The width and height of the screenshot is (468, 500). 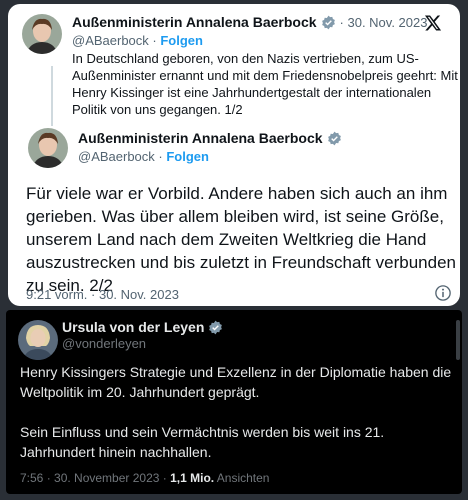 What do you see at coordinates (95, 478) in the screenshot?
I see `tweet-timestamp: 7:56 · 30. November 2023 ·` at bounding box center [95, 478].